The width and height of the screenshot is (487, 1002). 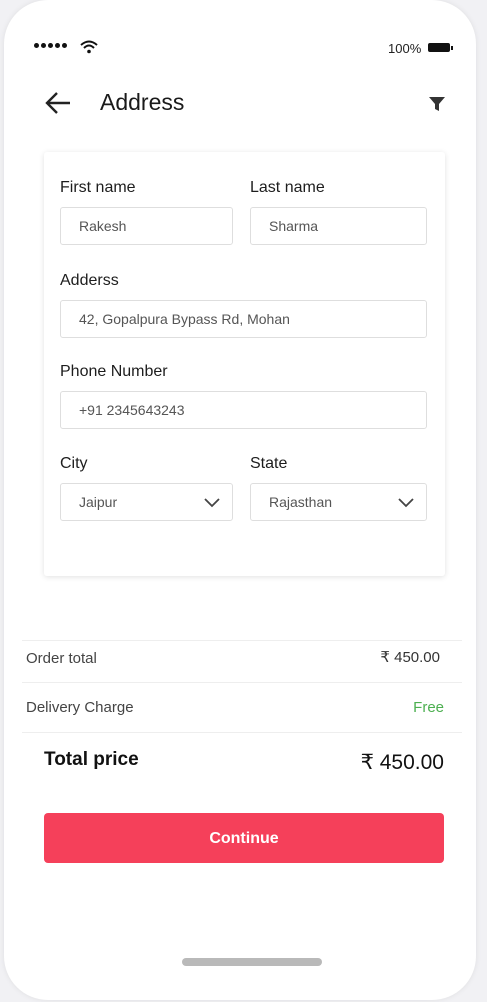 What do you see at coordinates (114, 371) in the screenshot?
I see `phone-number-label: Phone Number` at bounding box center [114, 371].